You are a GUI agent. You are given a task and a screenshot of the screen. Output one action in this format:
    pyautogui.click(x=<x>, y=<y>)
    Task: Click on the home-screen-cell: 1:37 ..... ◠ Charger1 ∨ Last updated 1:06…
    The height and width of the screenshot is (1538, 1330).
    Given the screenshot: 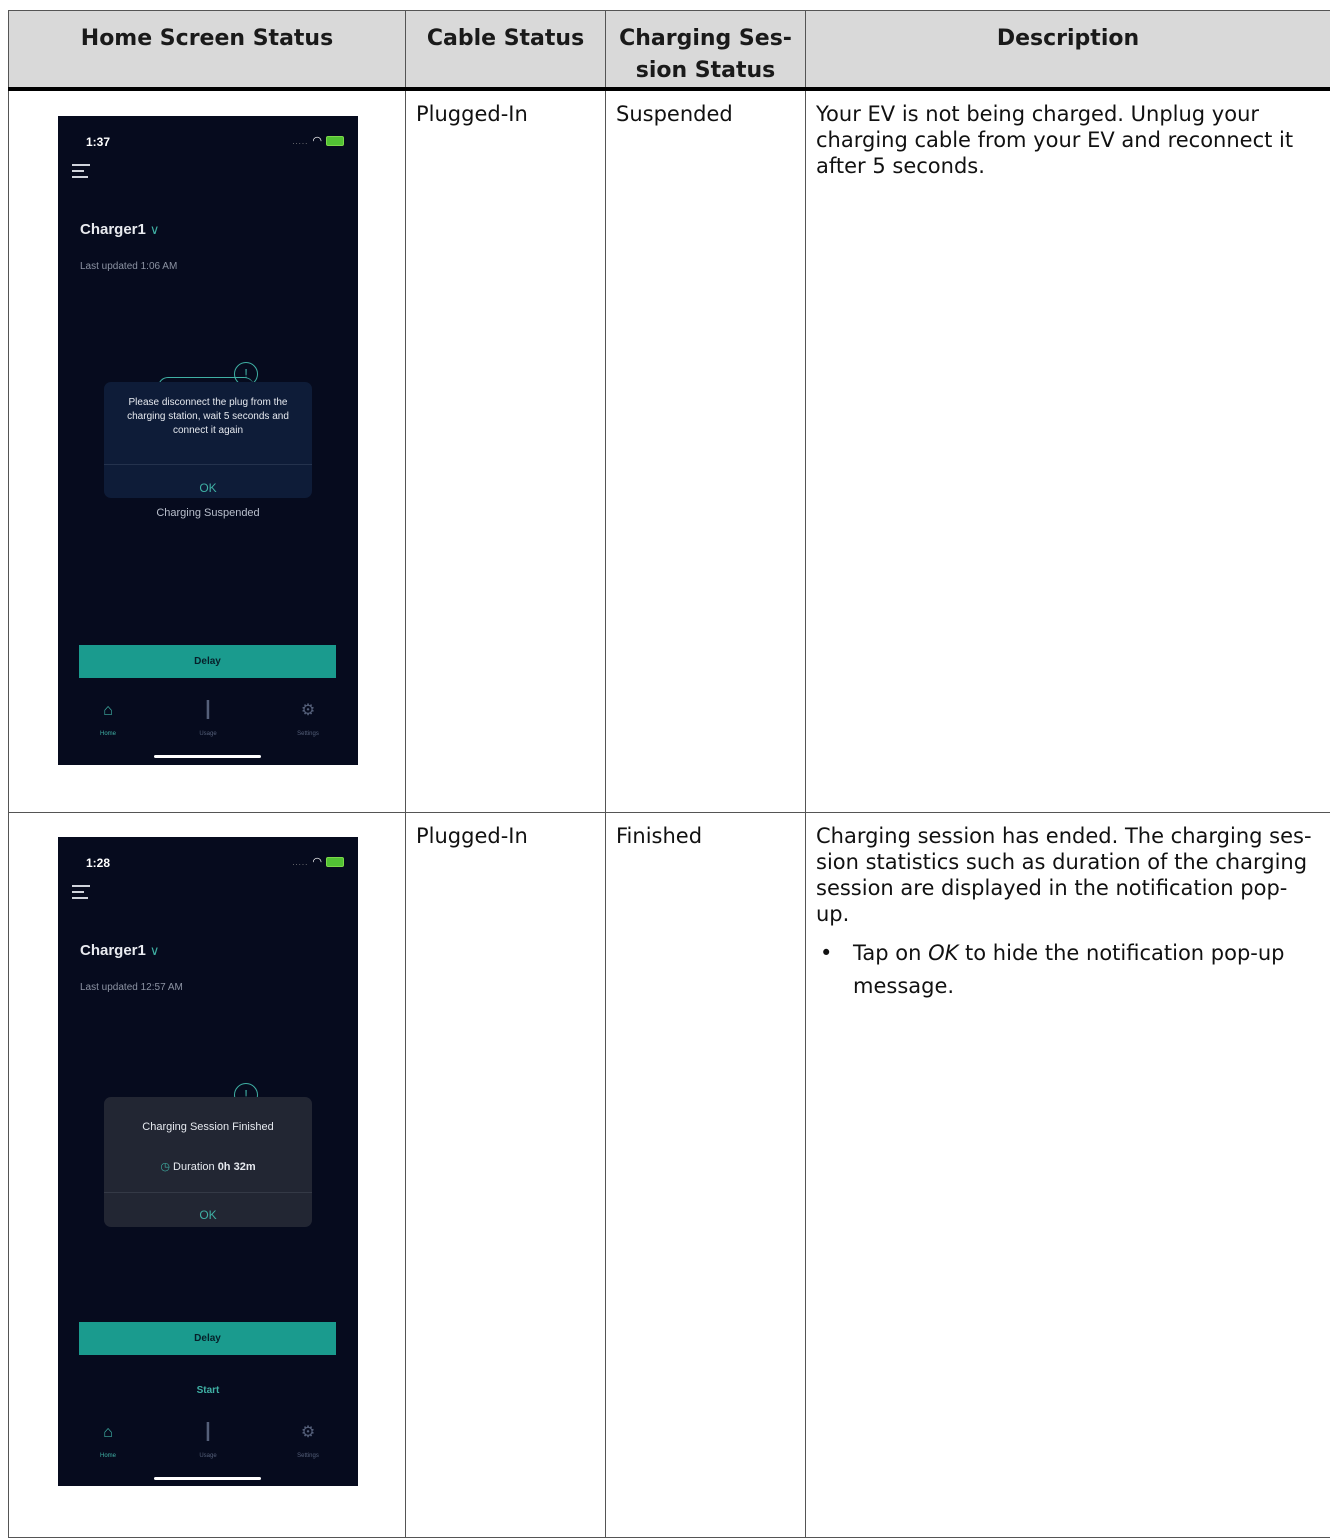 What is the action you would take?
    pyautogui.click(x=207, y=451)
    